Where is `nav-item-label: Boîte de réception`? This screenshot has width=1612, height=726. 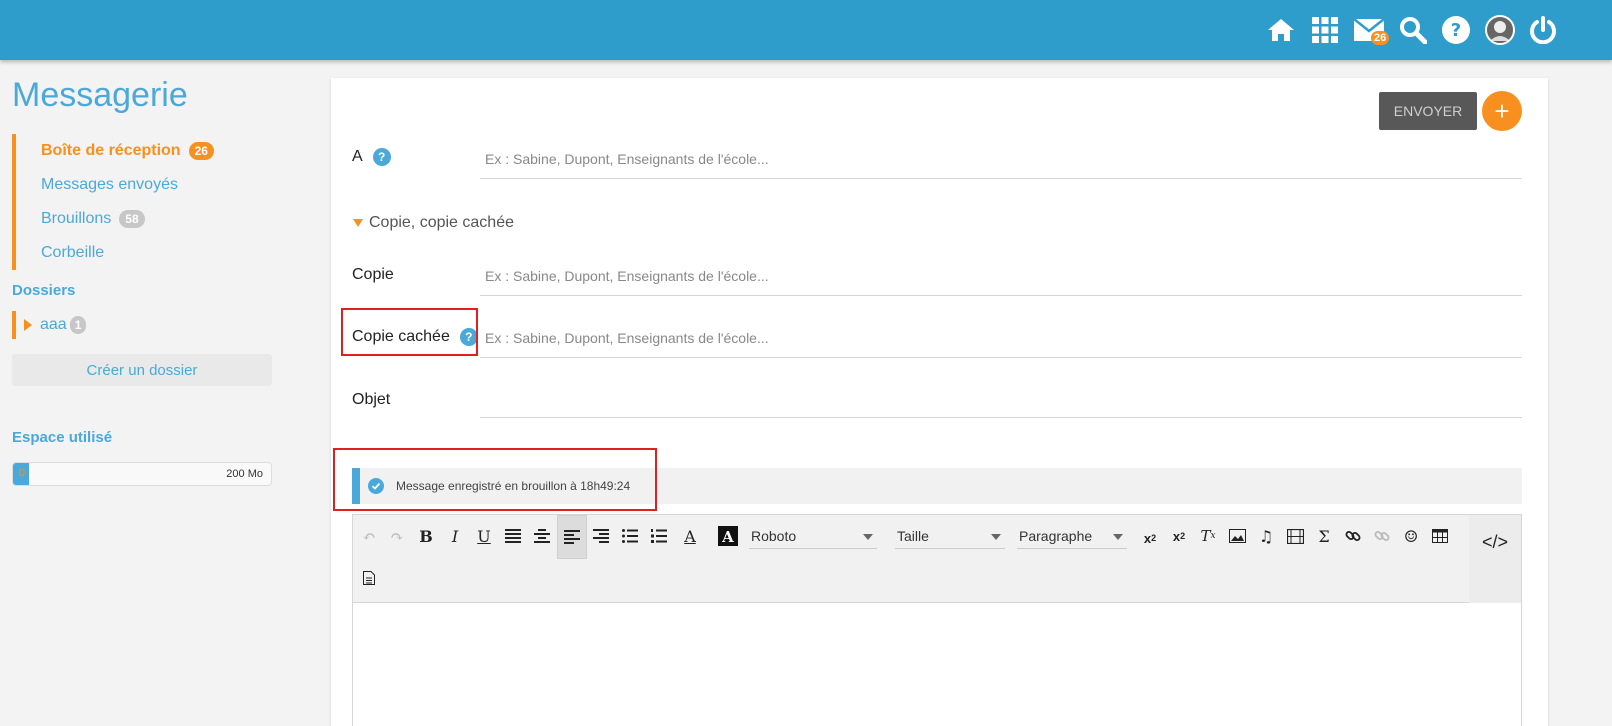 nav-item-label: Boîte de réception is located at coordinates (111, 150).